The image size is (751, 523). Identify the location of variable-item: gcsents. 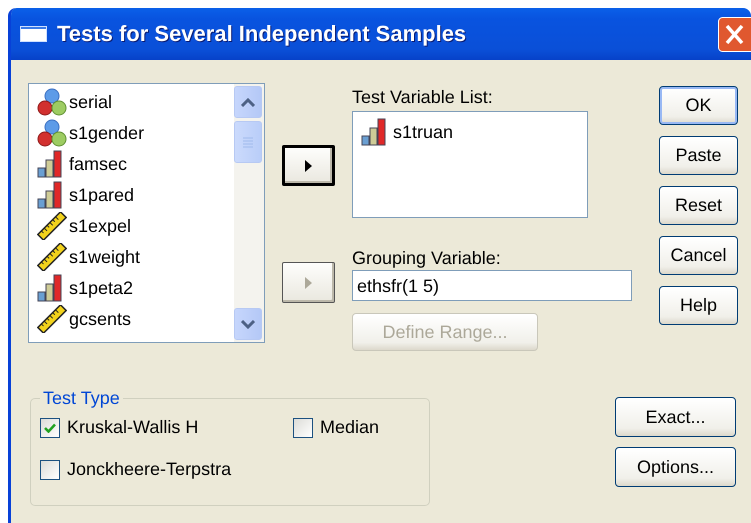
(100, 319).